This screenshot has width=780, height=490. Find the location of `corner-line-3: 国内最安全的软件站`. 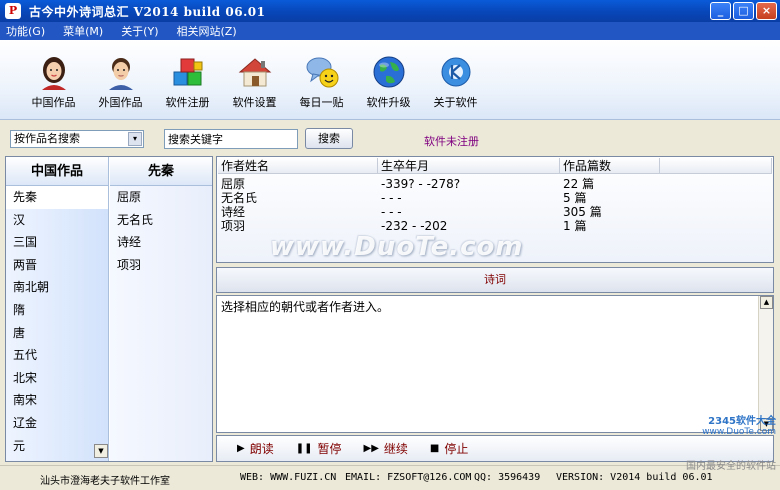

corner-line-3: 国内最安全的软件站 is located at coordinates (731, 466).